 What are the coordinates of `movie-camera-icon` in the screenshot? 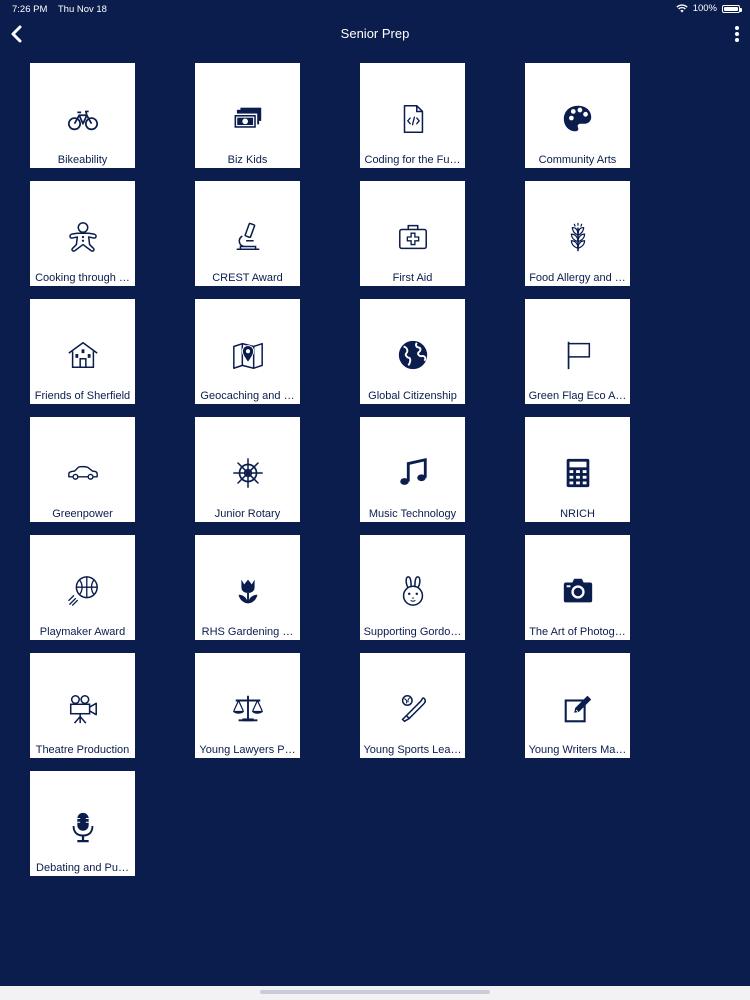 It's located at (83, 709).